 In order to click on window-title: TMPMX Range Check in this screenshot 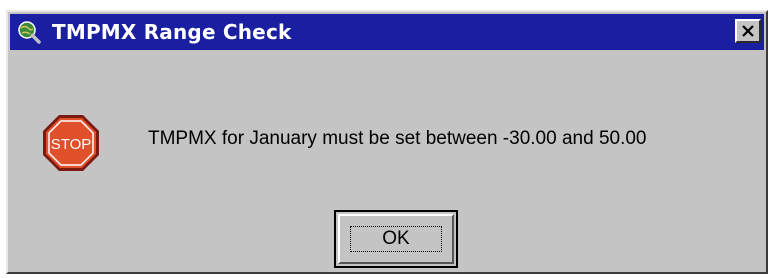, I will do `click(172, 32)`.